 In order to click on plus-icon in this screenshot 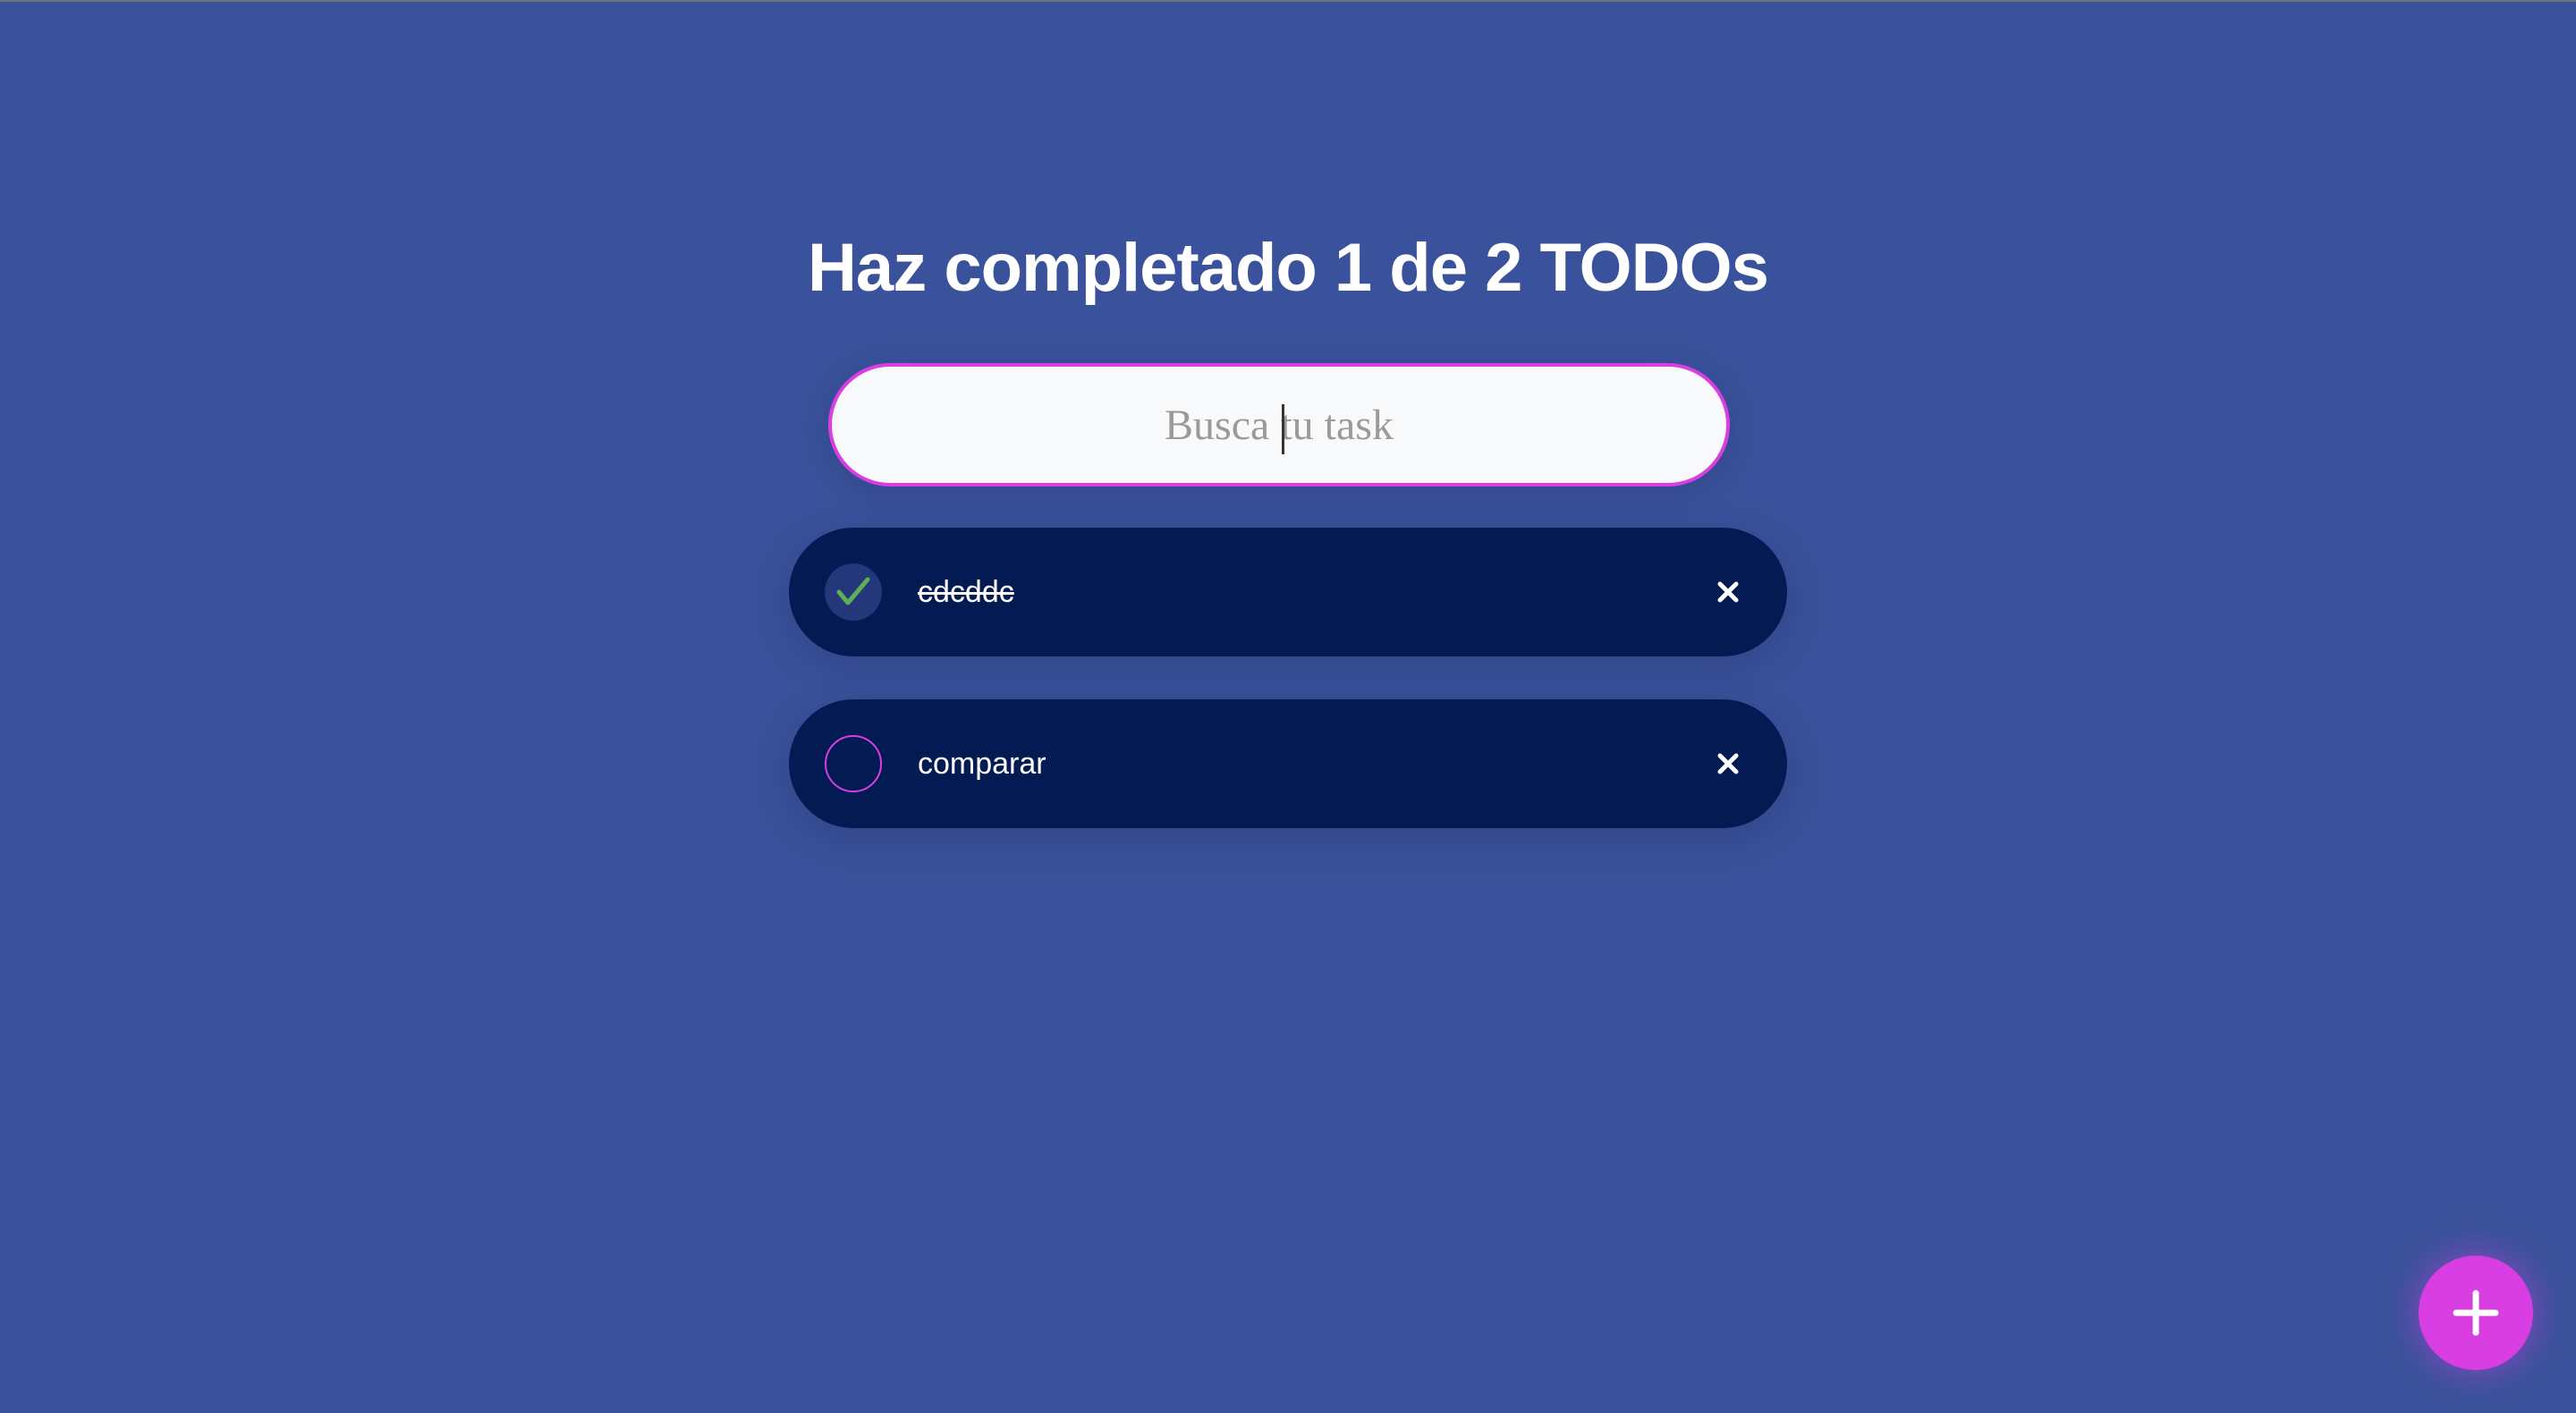, I will do `click(2476, 1313)`.